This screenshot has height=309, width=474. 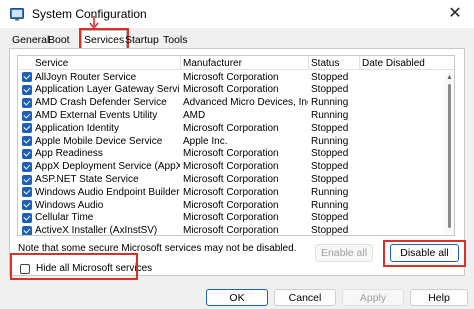 What do you see at coordinates (237, 297) in the screenshot?
I see `ok-button: OK` at bounding box center [237, 297].